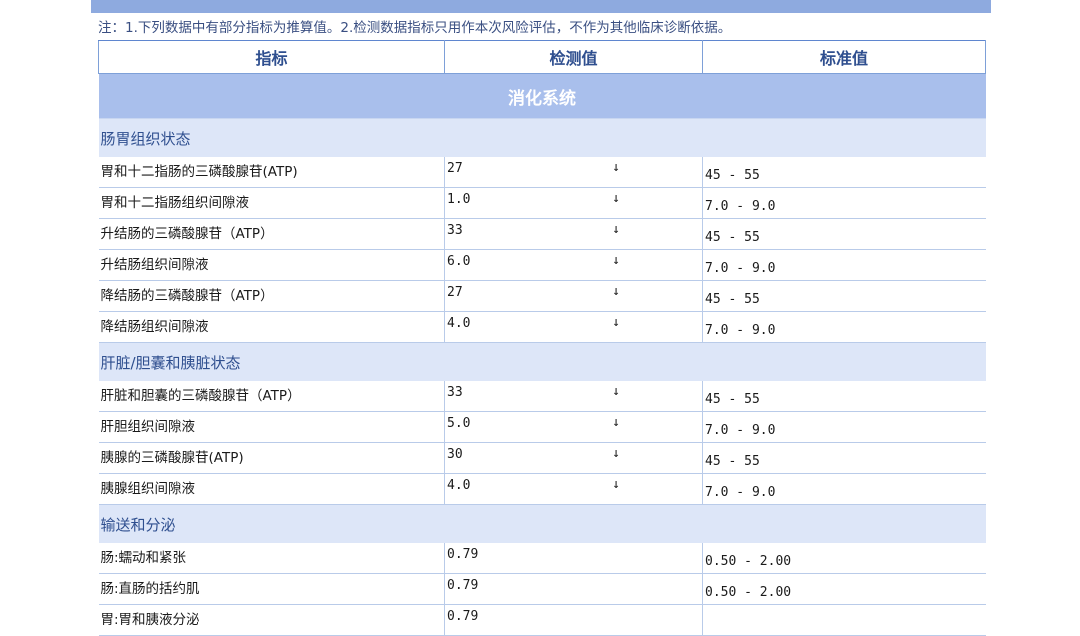  What do you see at coordinates (845, 610) in the screenshot?
I see `standard-range` at bounding box center [845, 610].